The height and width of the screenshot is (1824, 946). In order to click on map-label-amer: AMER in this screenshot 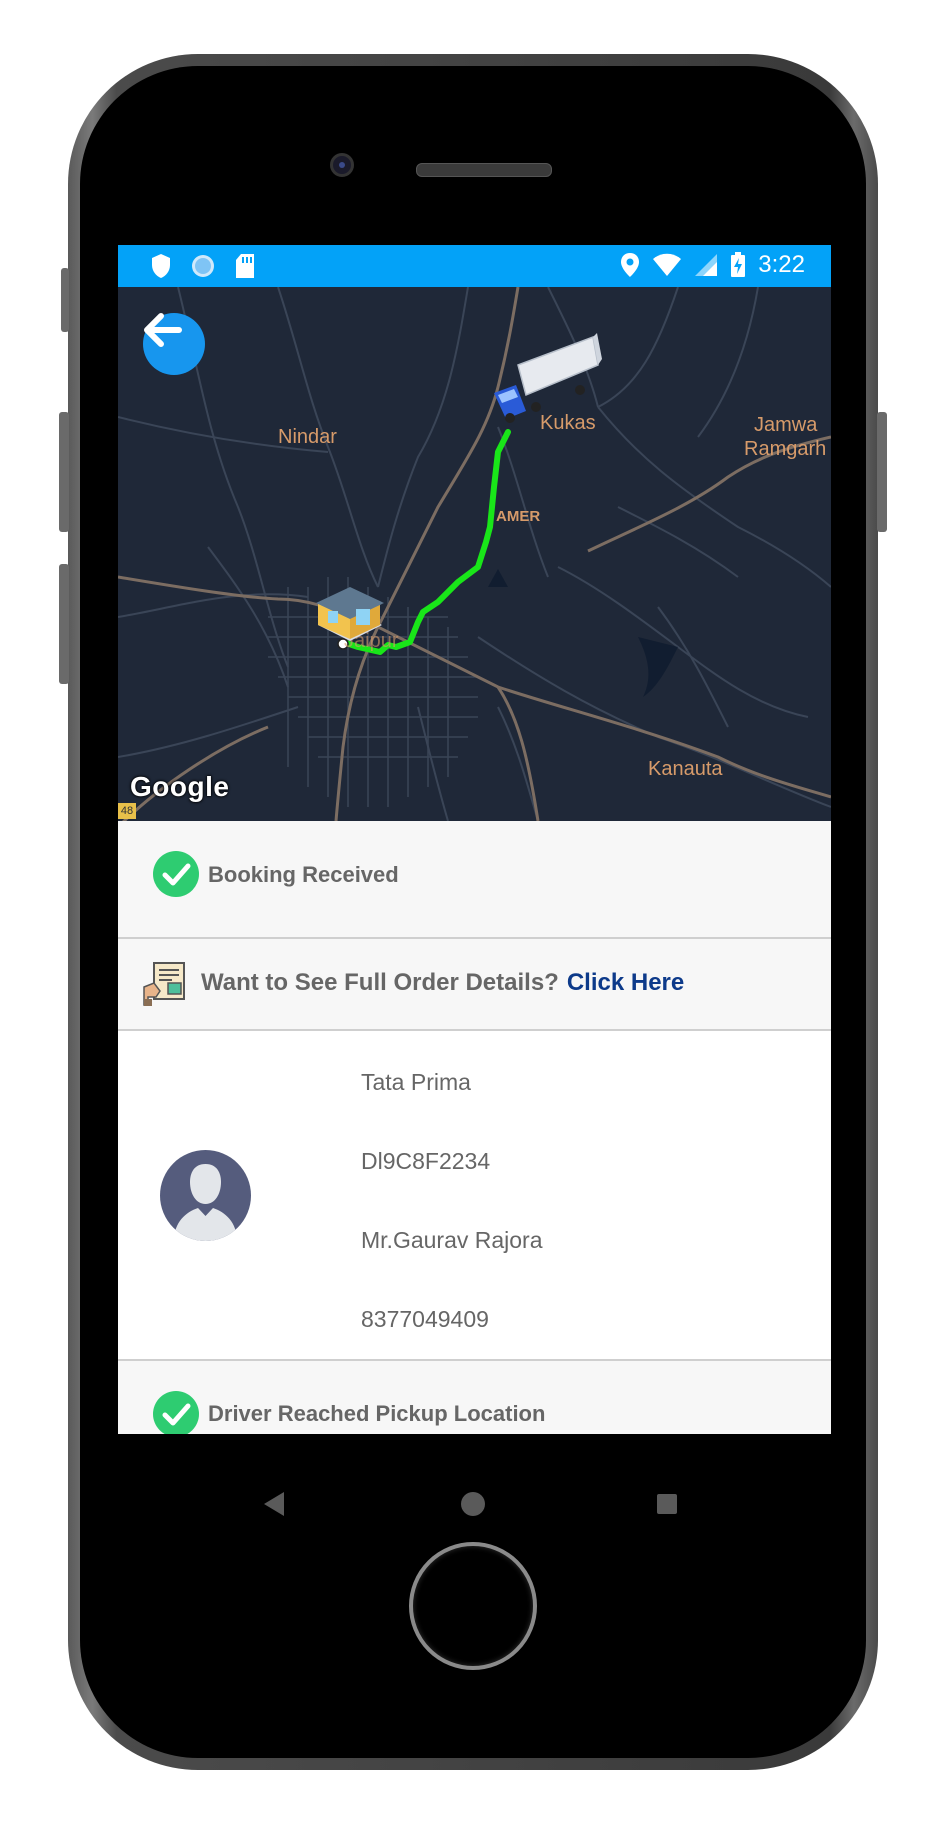, I will do `click(518, 516)`.